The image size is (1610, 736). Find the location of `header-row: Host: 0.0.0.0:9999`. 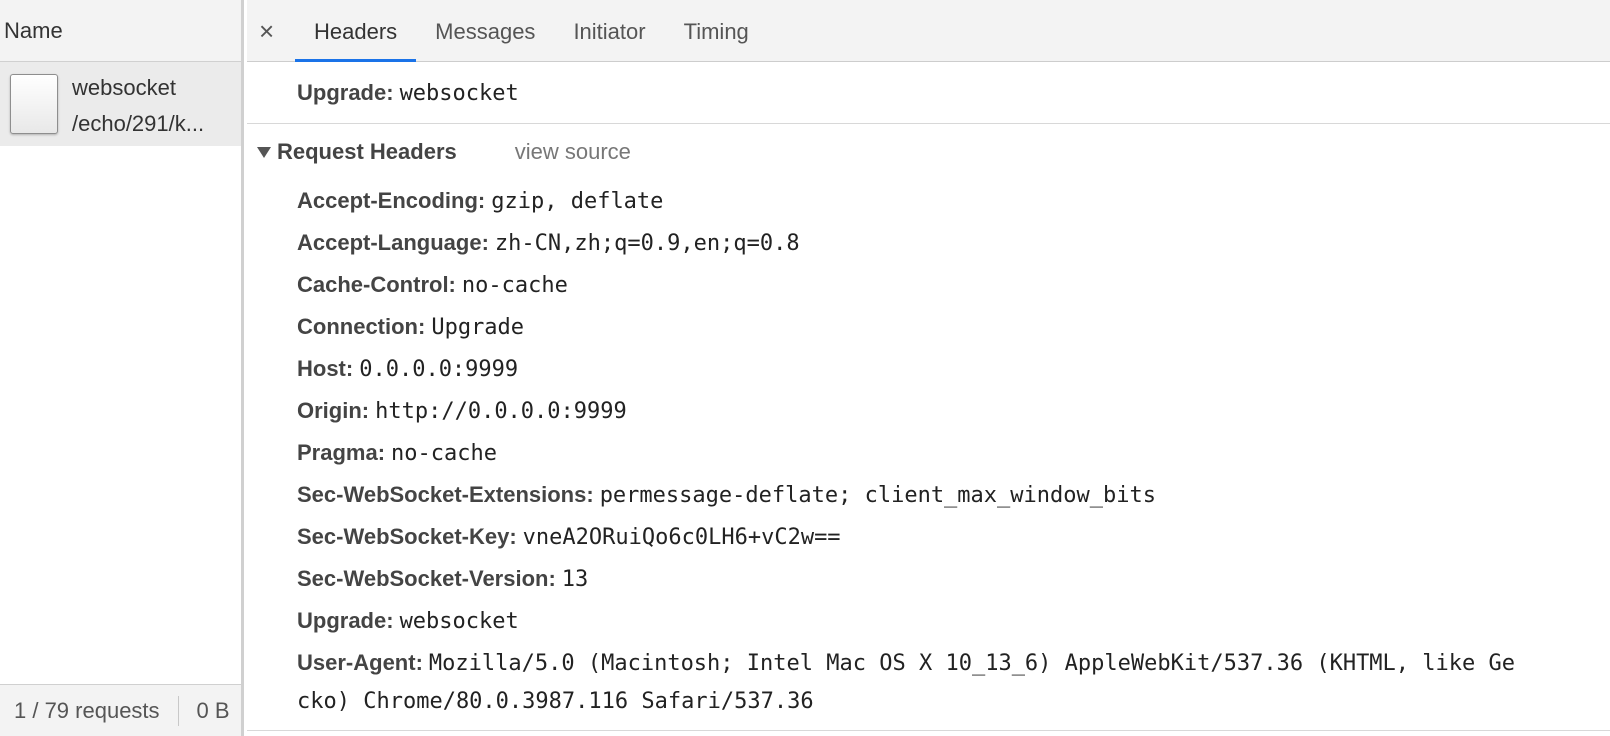

header-row: Host: 0.0.0.0:9999 is located at coordinates (953, 369).